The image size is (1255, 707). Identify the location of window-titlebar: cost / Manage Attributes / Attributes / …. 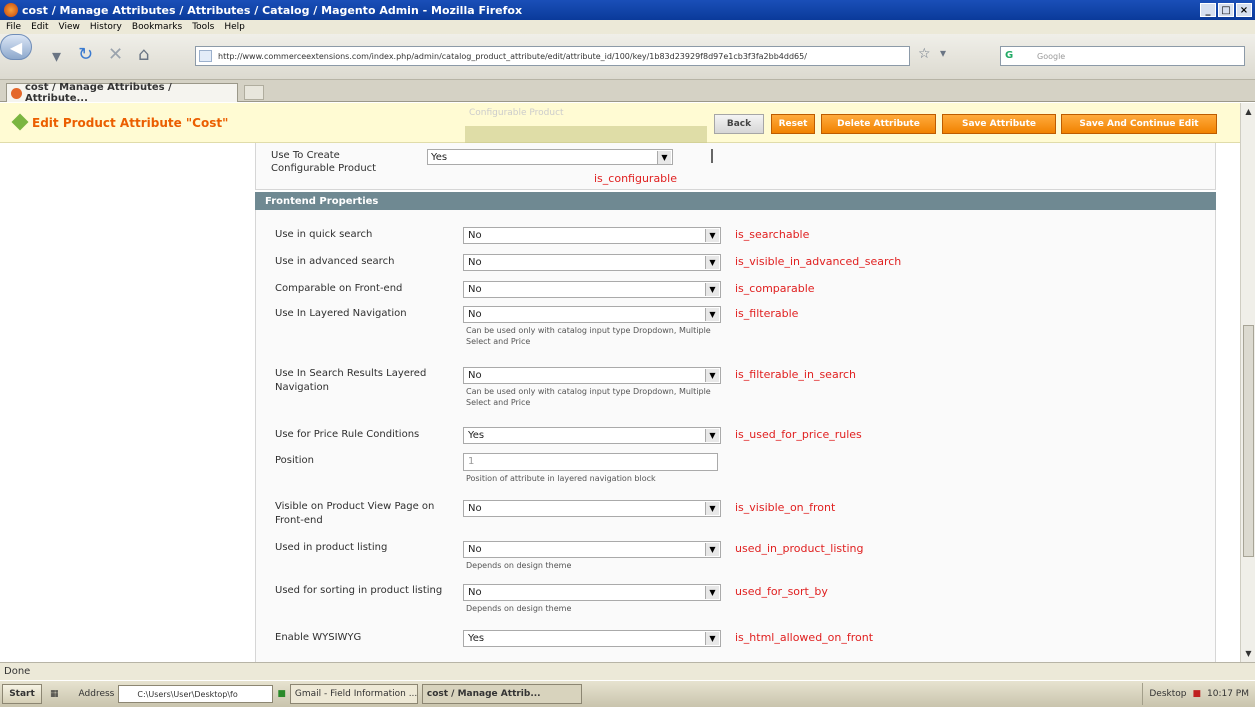
(627, 10).